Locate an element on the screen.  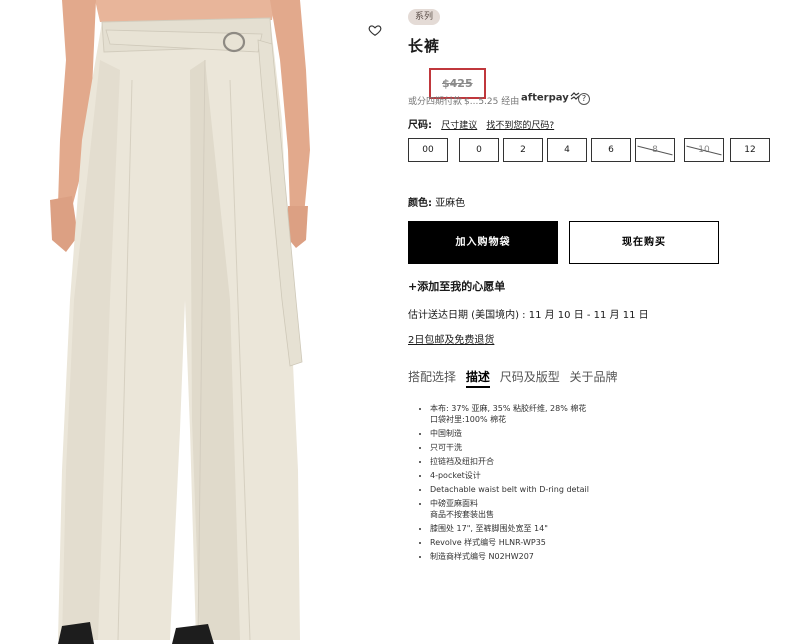
size-label: 尺码: is located at coordinates (420, 125).